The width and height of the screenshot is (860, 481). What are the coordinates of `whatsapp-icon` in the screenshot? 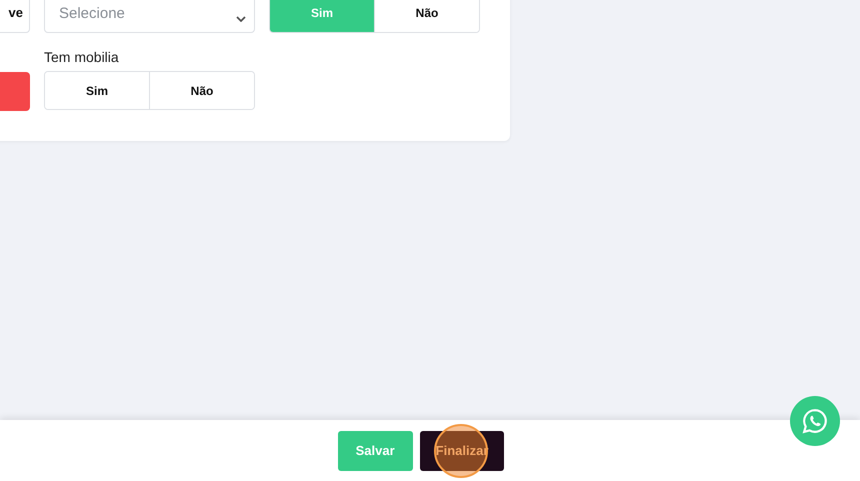 It's located at (815, 421).